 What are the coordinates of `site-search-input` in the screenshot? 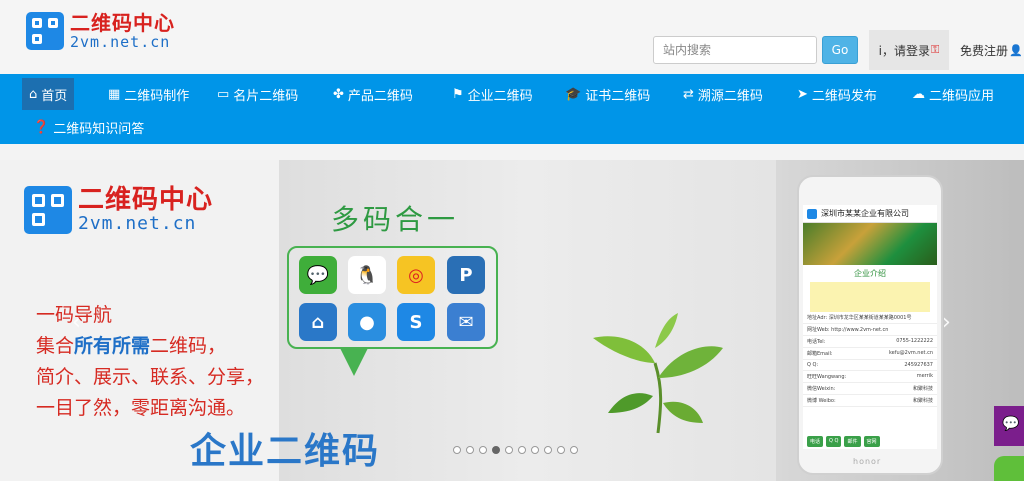 It's located at (735, 50).